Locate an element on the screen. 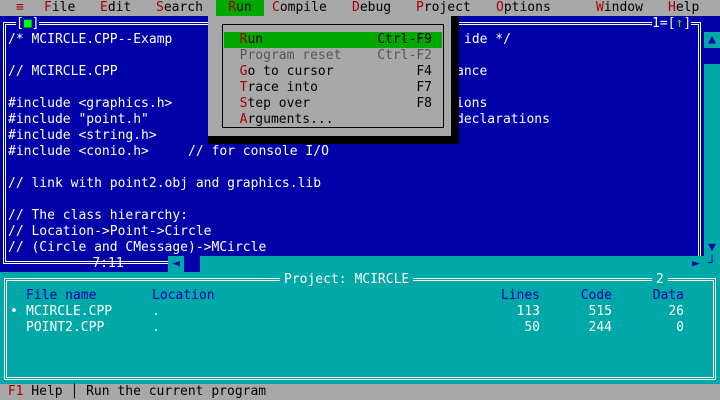 The width and height of the screenshot is (720, 400). hscroll-thumb is located at coordinates (192, 264).